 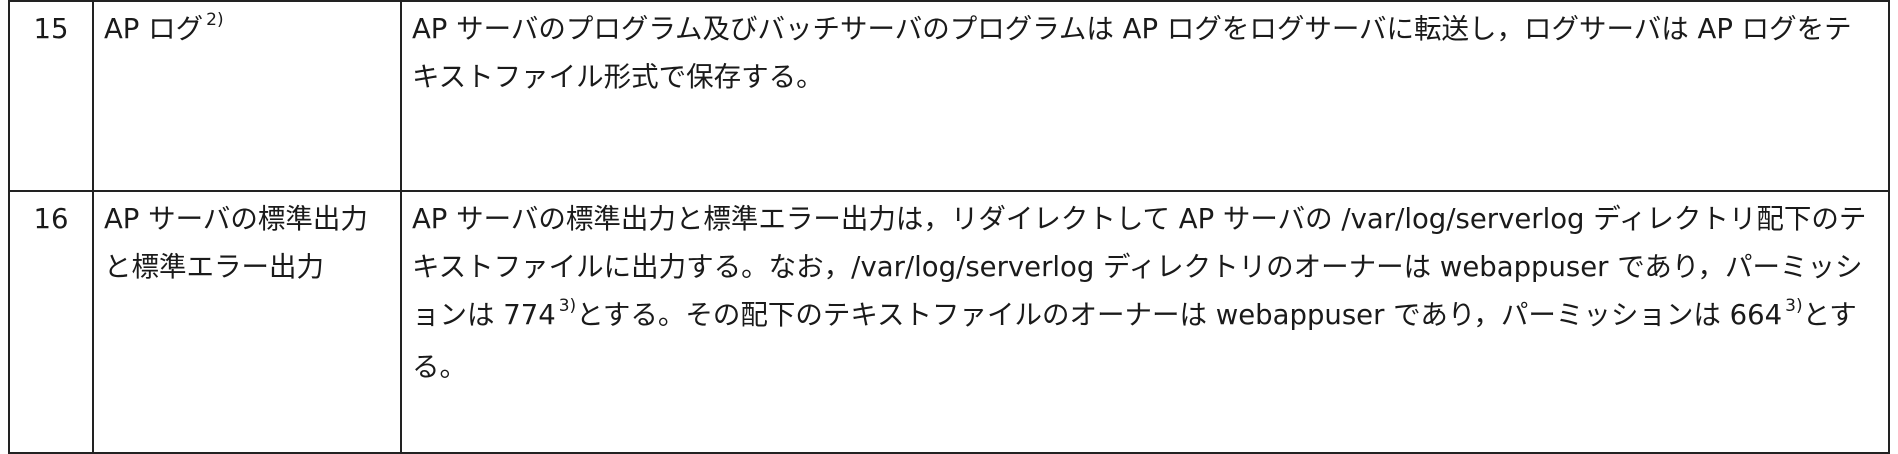 I want to click on item-cell: AP ログ 2), so click(x=247, y=96).